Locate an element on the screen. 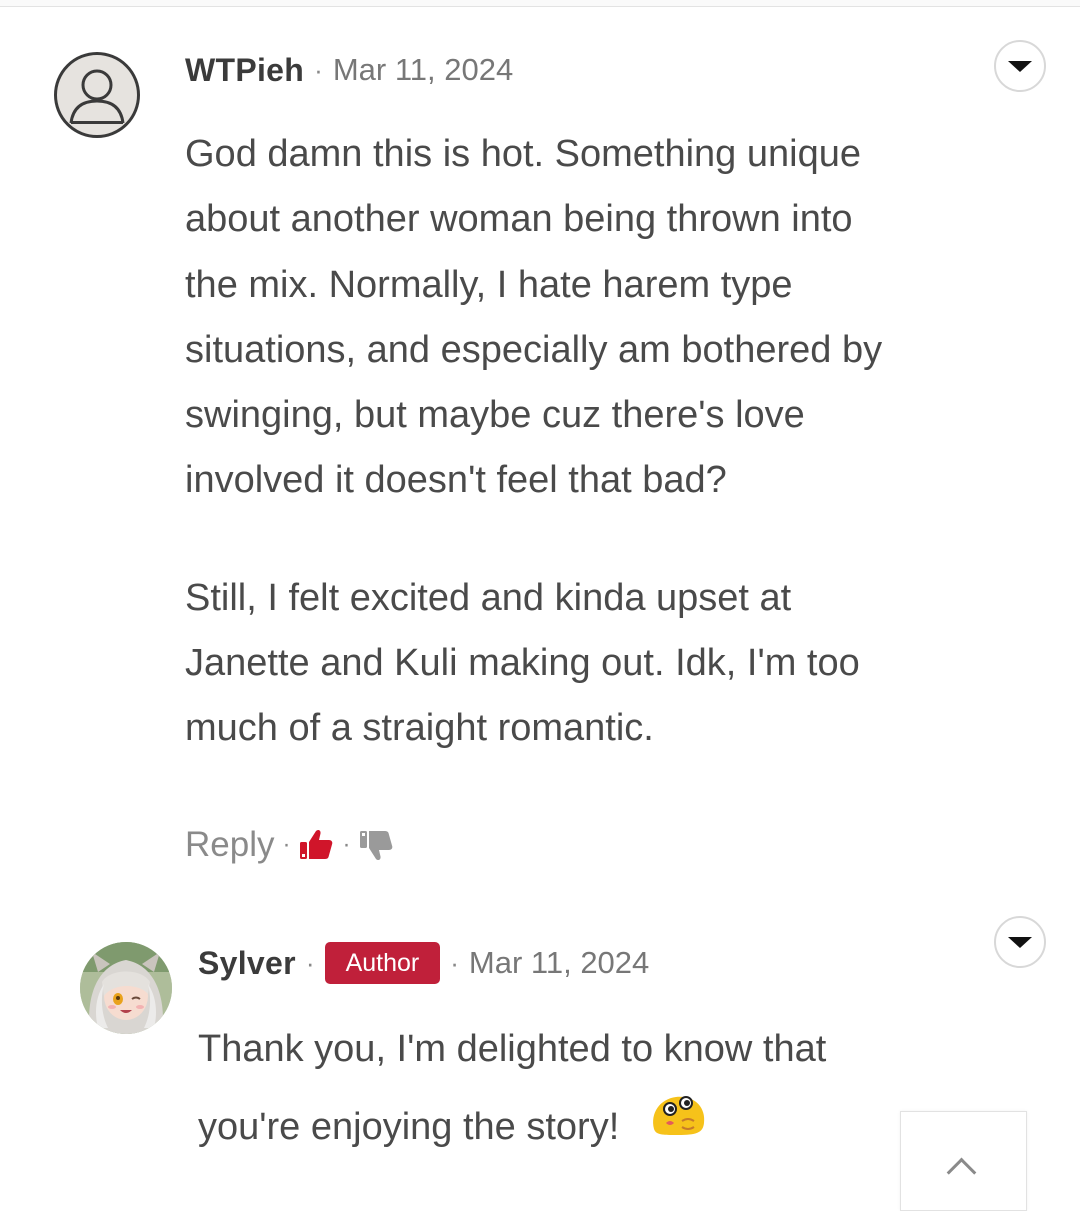  author-avatar is located at coordinates (126, 988).